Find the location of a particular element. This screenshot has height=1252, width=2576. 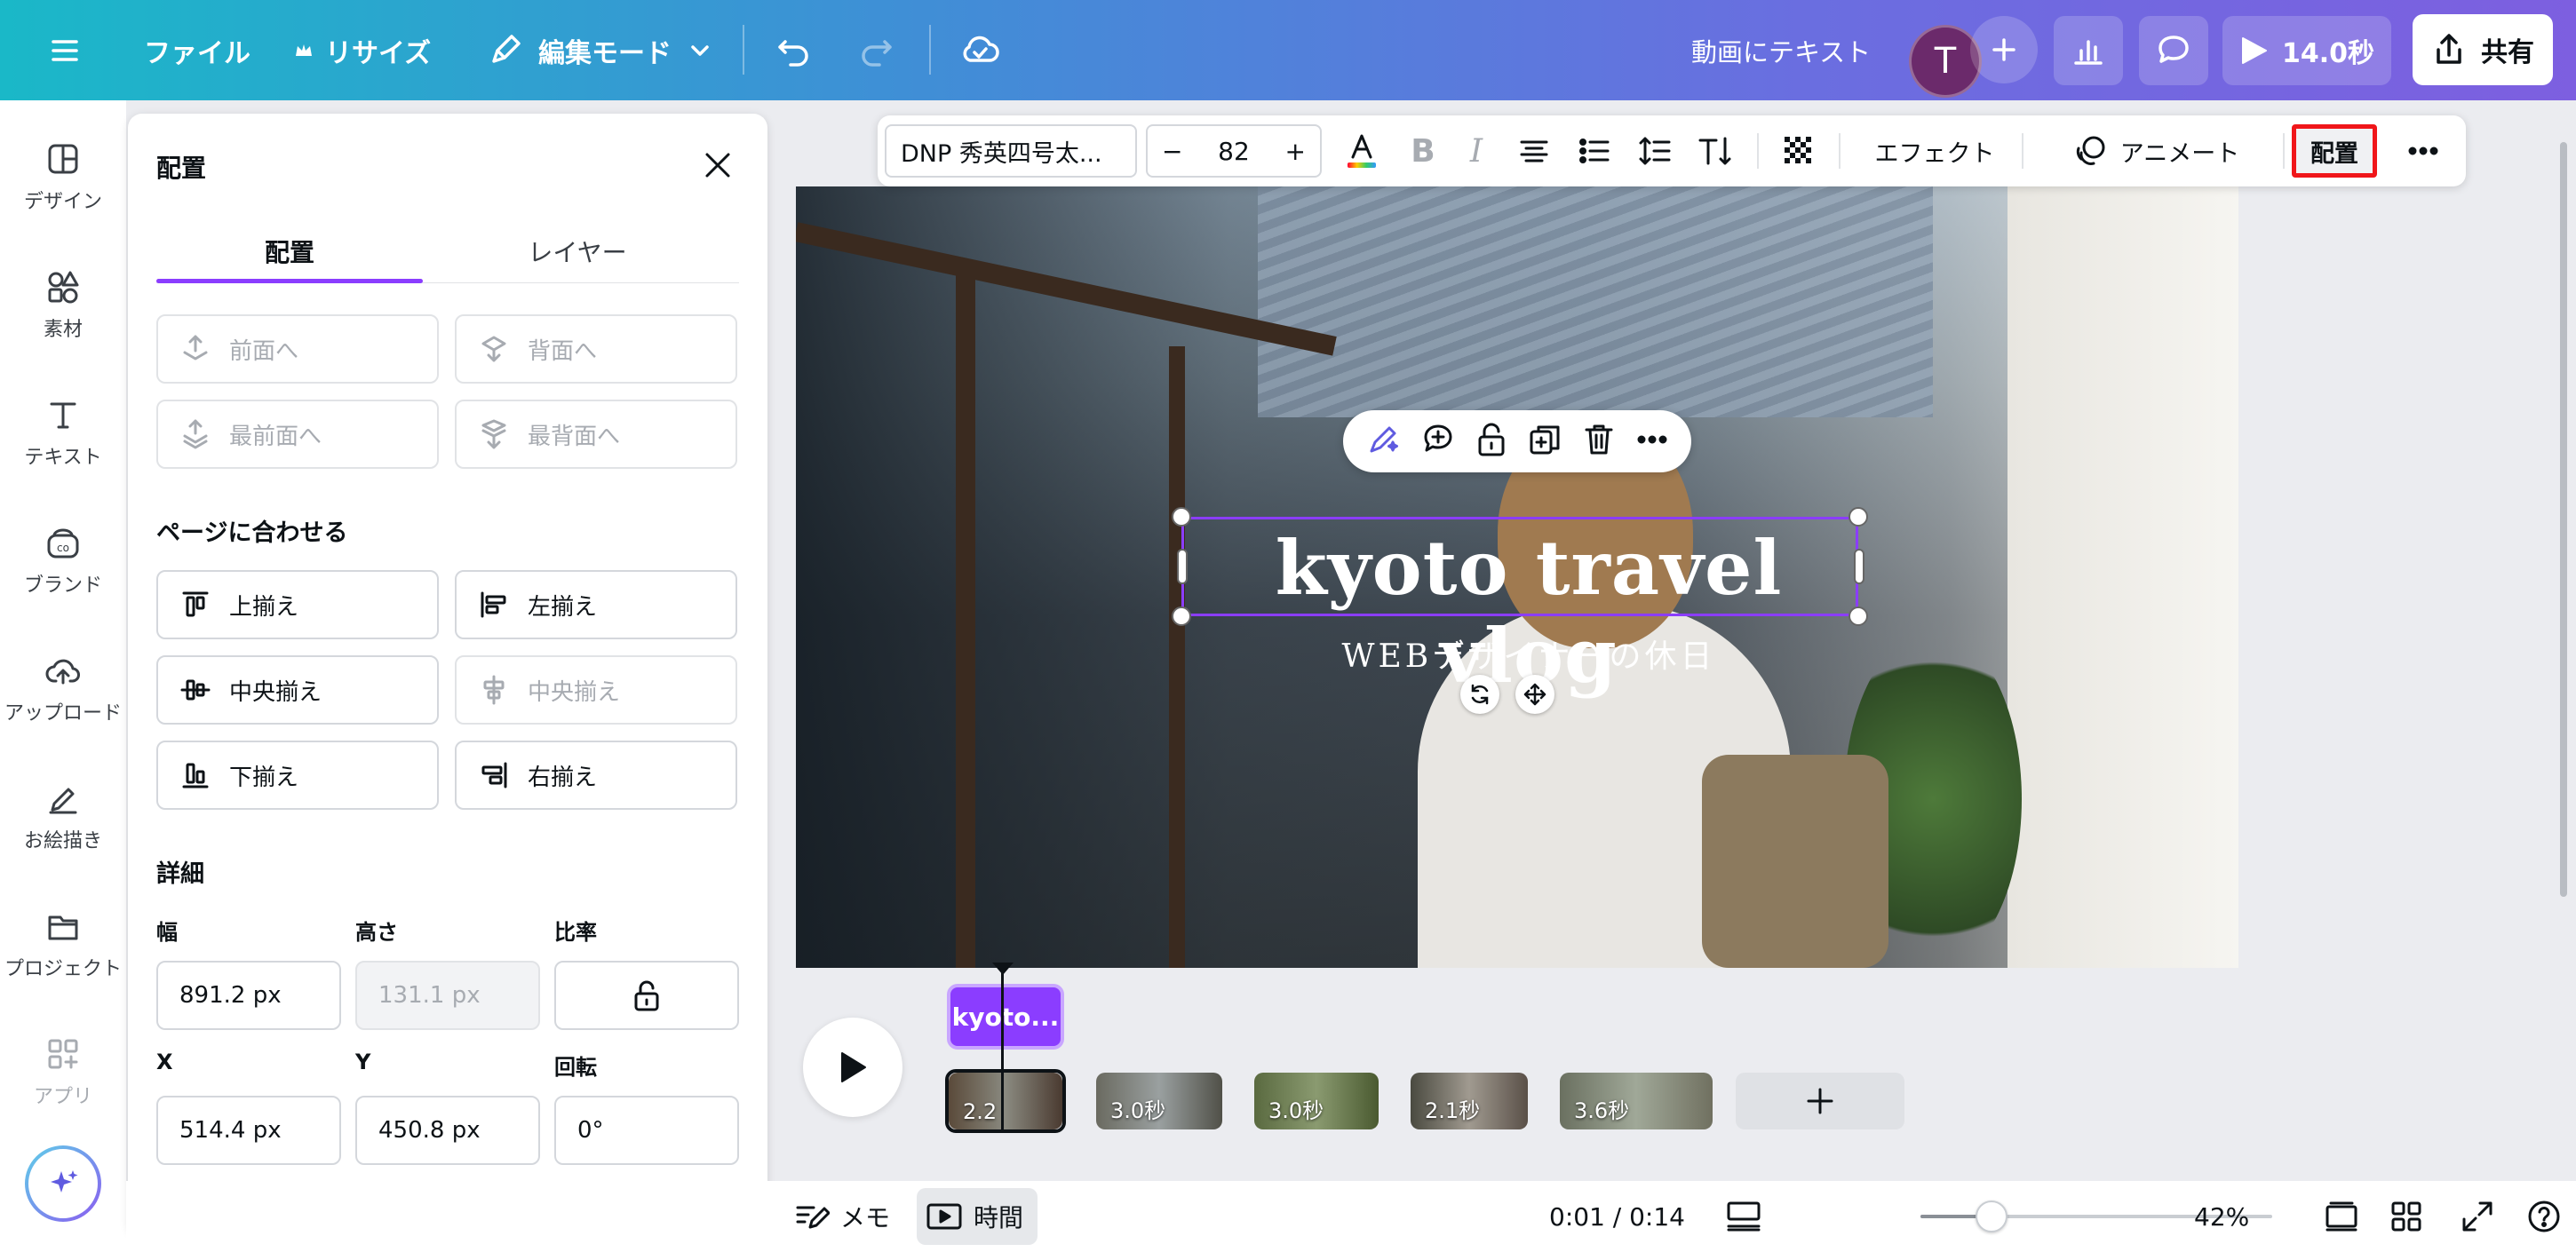

share-button: 共有 is located at coordinates (2483, 49).